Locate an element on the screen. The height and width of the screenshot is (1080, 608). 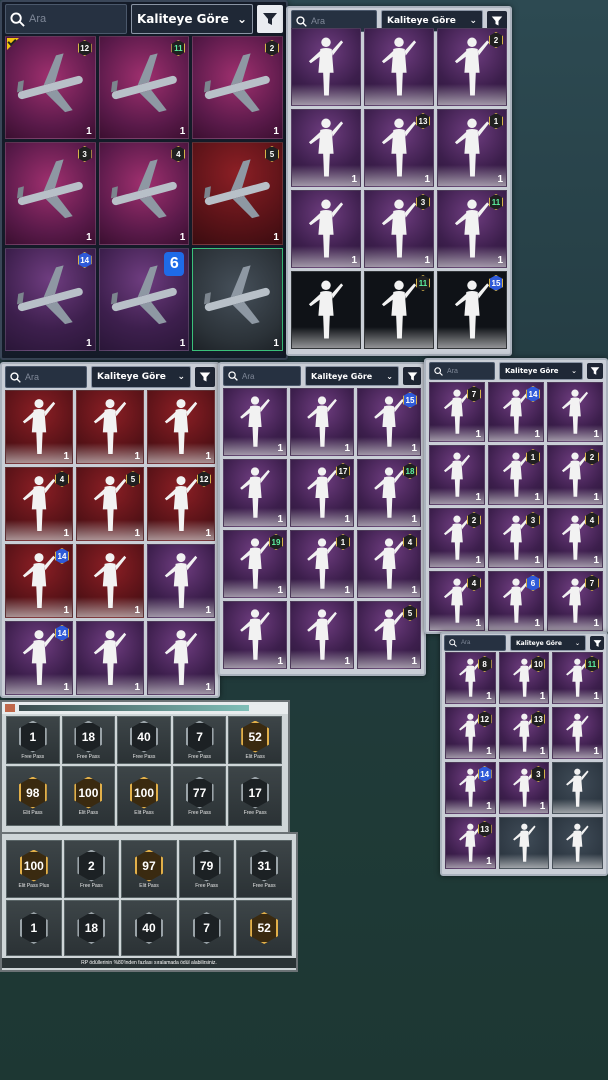
season-rank-card: 17 Free Pass is located at coordinates (255, 796).